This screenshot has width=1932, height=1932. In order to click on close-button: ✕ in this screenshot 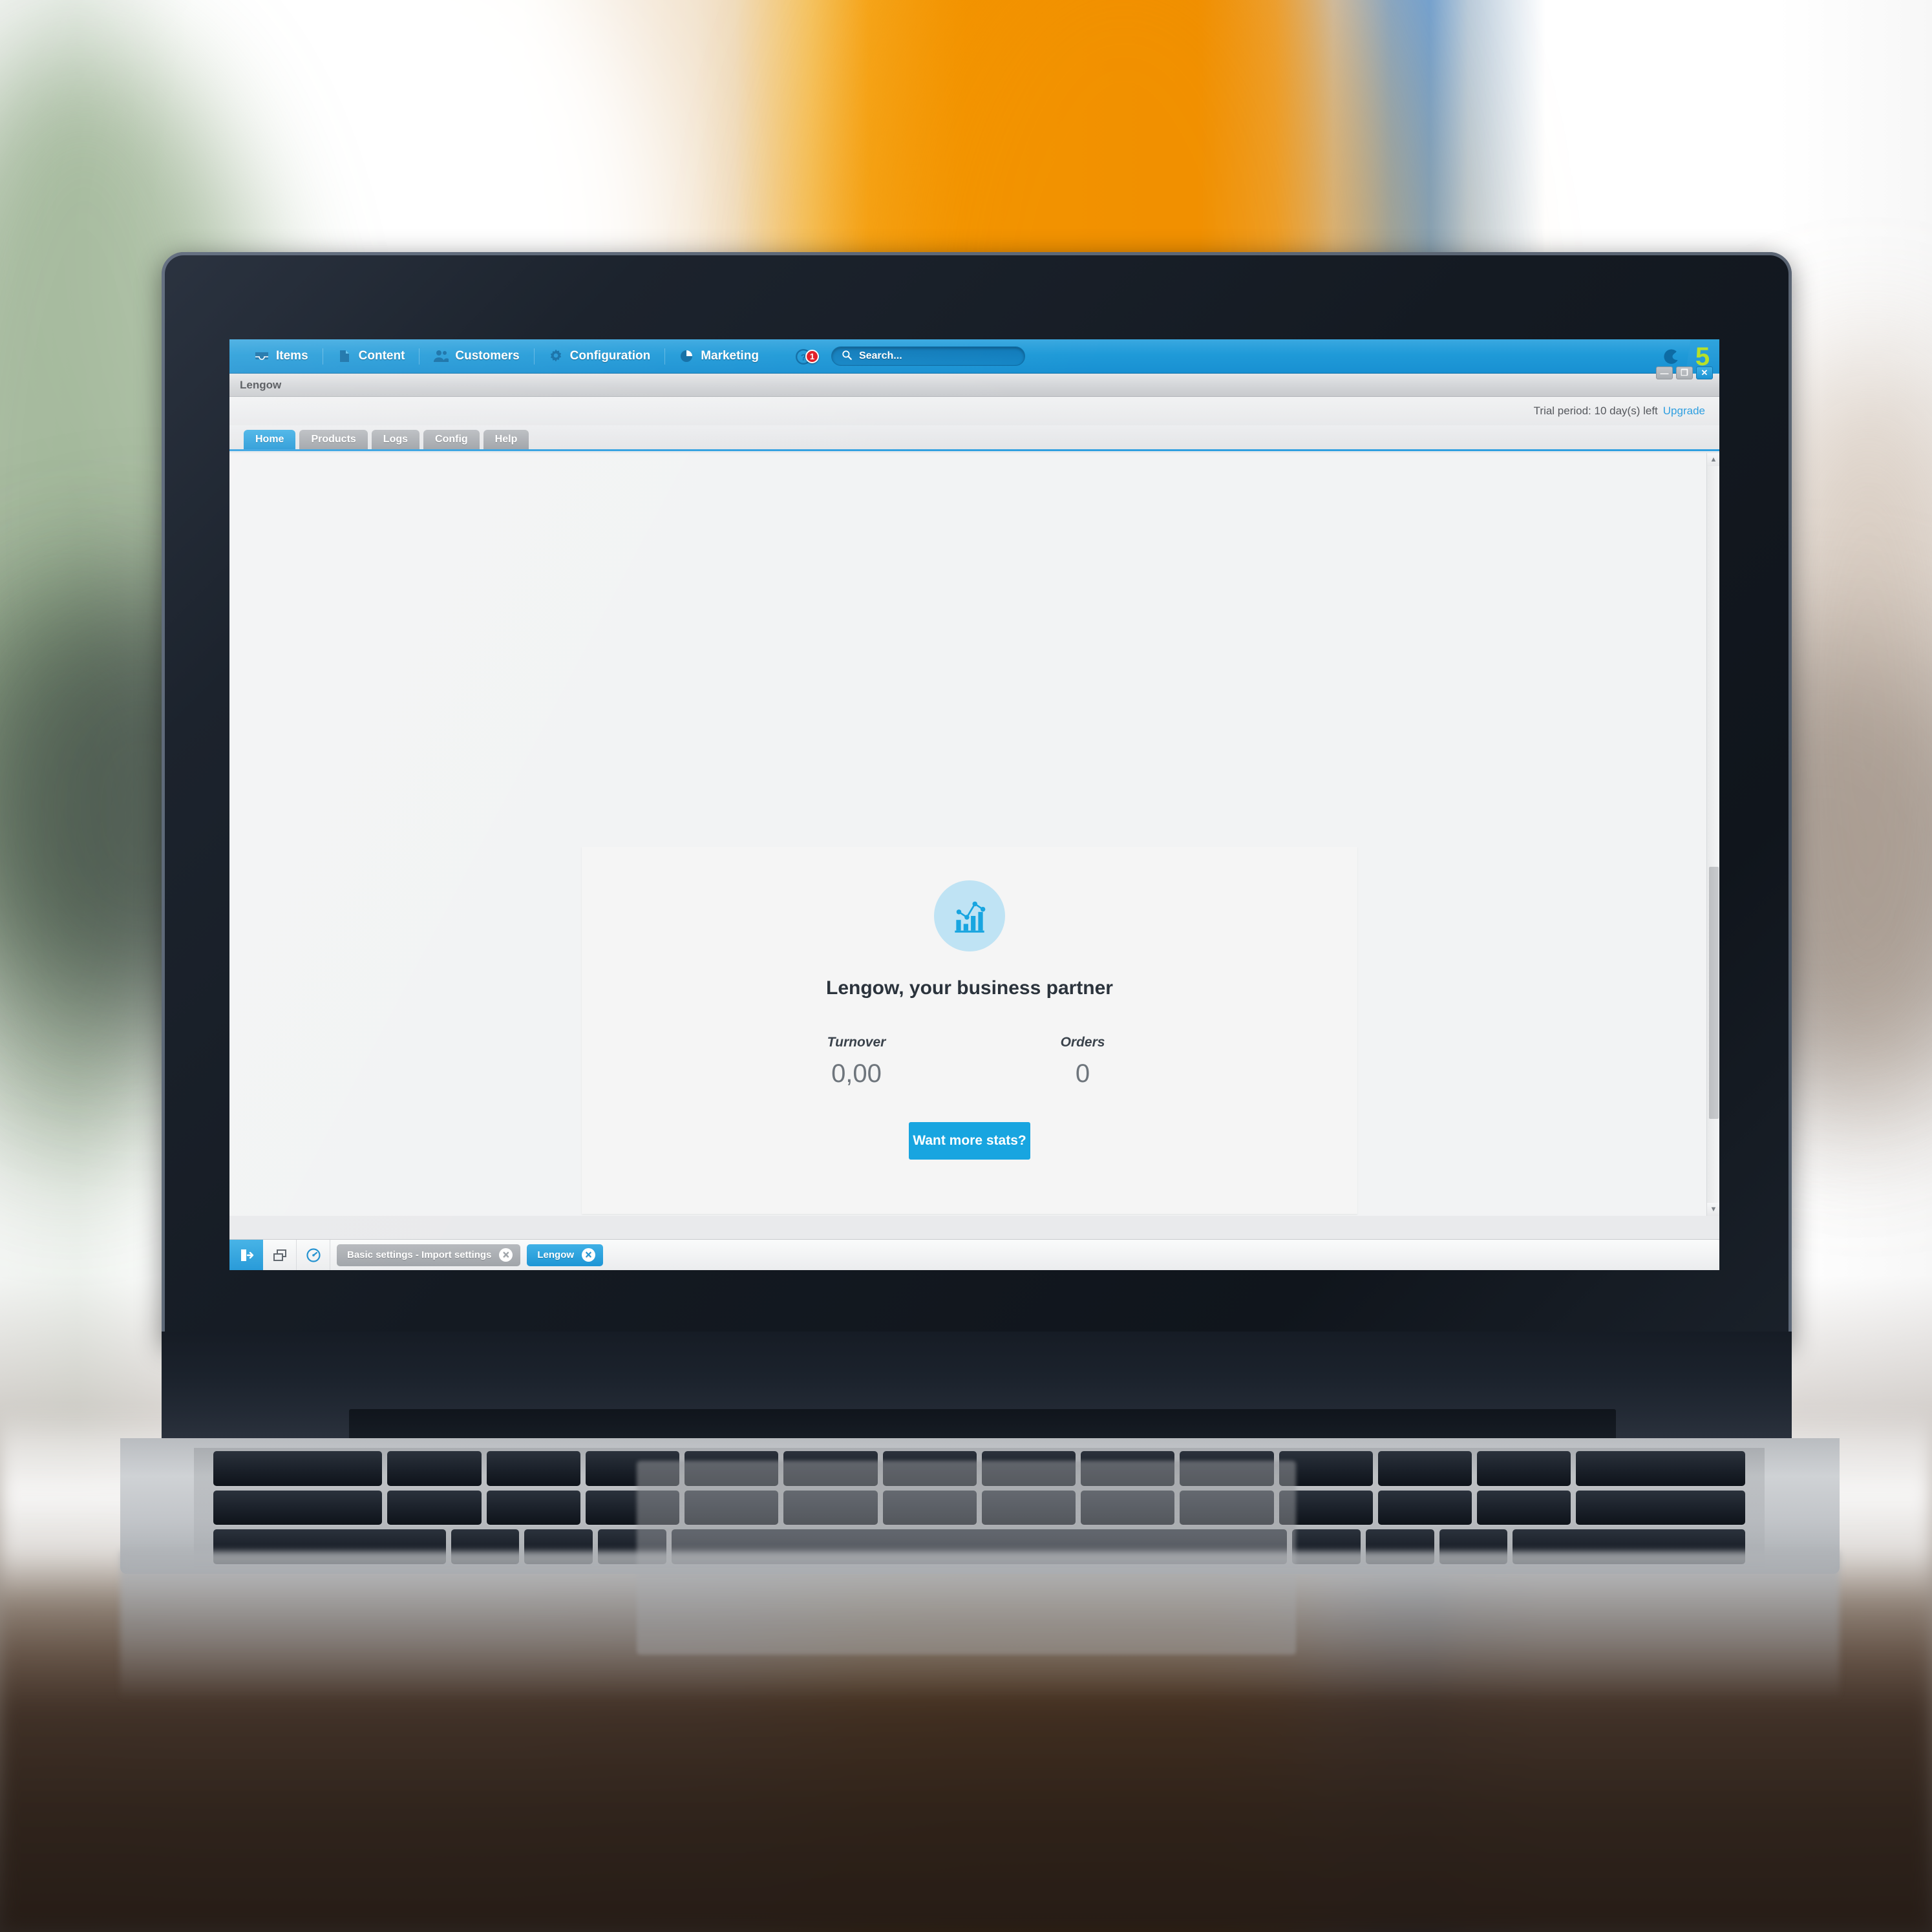, I will do `click(1704, 373)`.